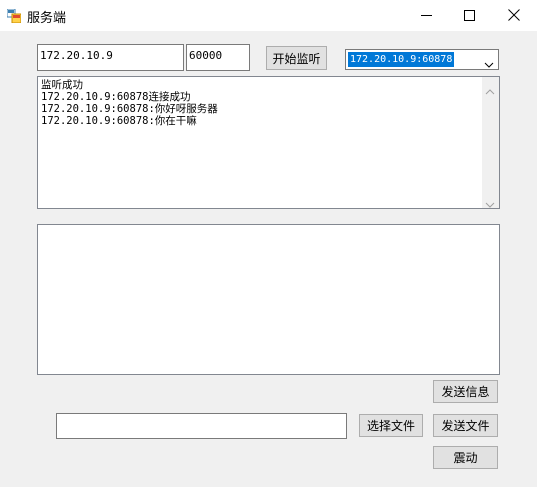 Image resolution: width=537 pixels, height=487 pixels. Describe the element at coordinates (401, 59) in the screenshot. I see `client-select-value: 172.20.10.9:60878` at that location.